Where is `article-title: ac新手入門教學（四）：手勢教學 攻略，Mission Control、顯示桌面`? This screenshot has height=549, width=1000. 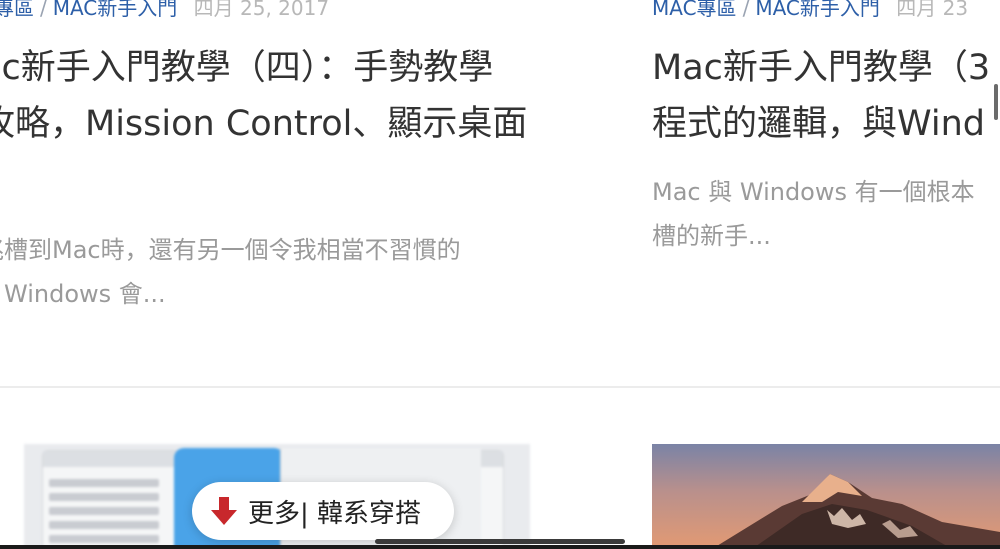
article-title: ac新手入門教學（四）：手勢教學 攻略，Mission Control、顯示桌面 is located at coordinates (263, 96).